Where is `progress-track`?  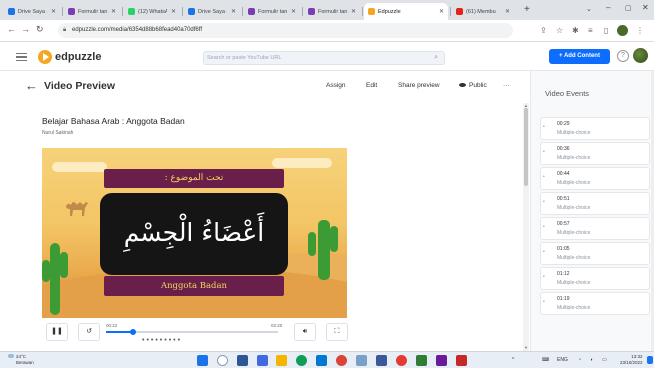
progress-track is located at coordinates (192, 332).